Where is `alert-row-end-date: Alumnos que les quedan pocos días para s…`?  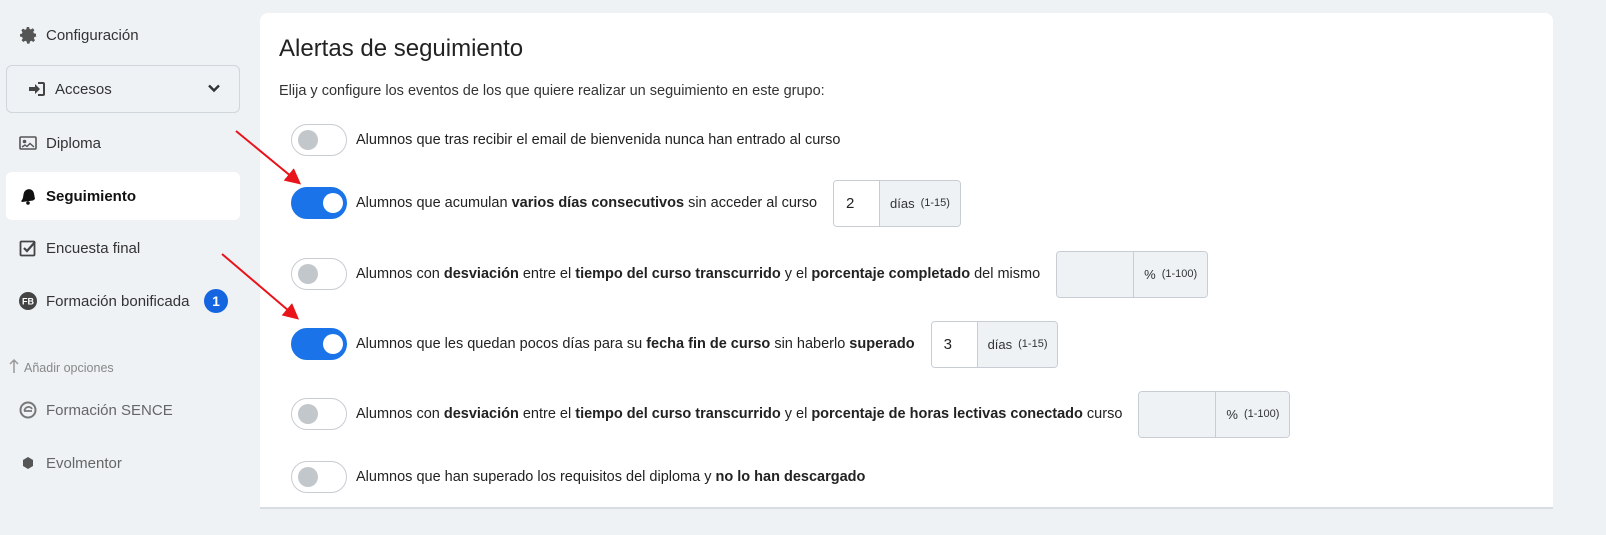 alert-row-end-date: Alumnos que les quedan pocos días para s… is located at coordinates (675, 344).